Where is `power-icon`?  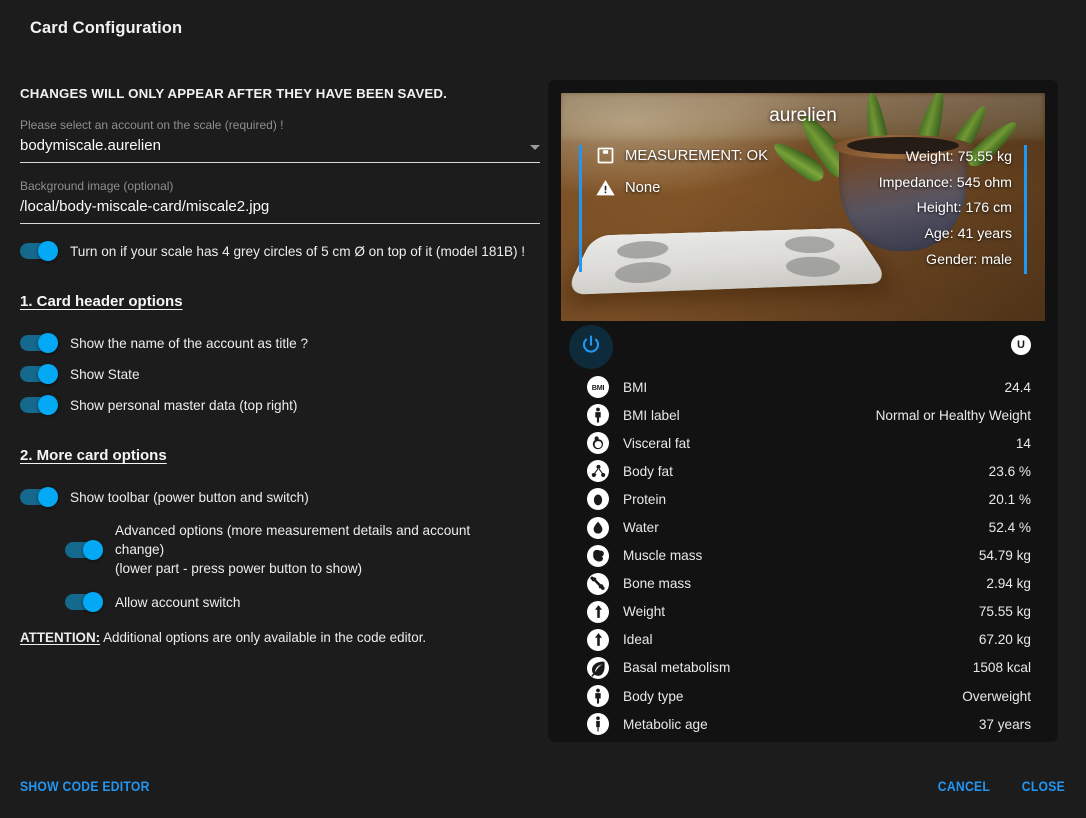
power-icon is located at coordinates (591, 347).